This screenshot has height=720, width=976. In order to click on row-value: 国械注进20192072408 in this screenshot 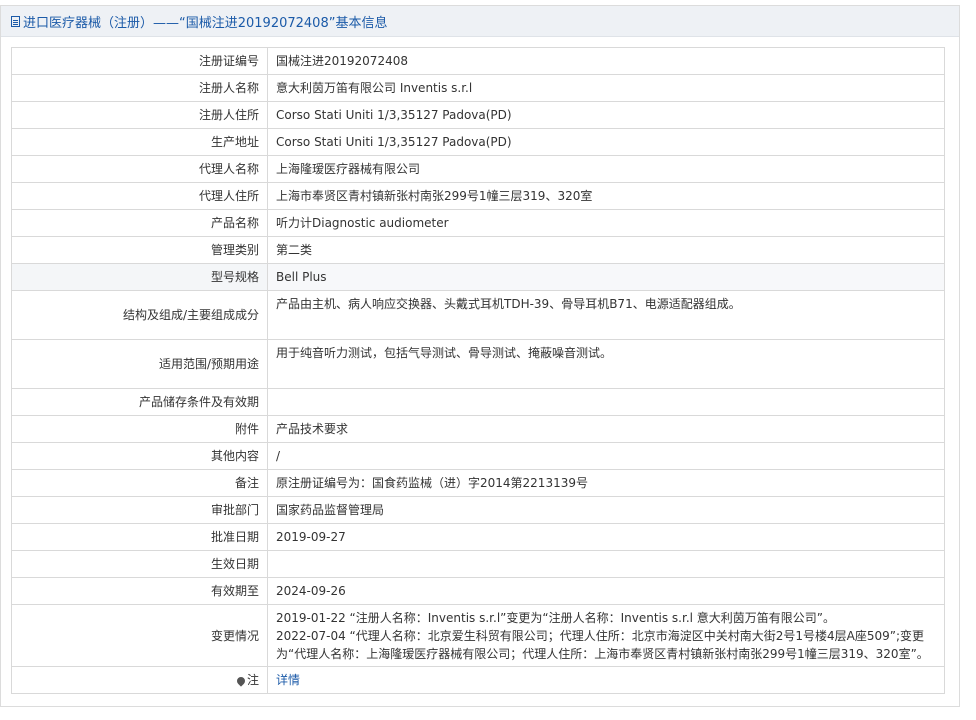, I will do `click(606, 61)`.